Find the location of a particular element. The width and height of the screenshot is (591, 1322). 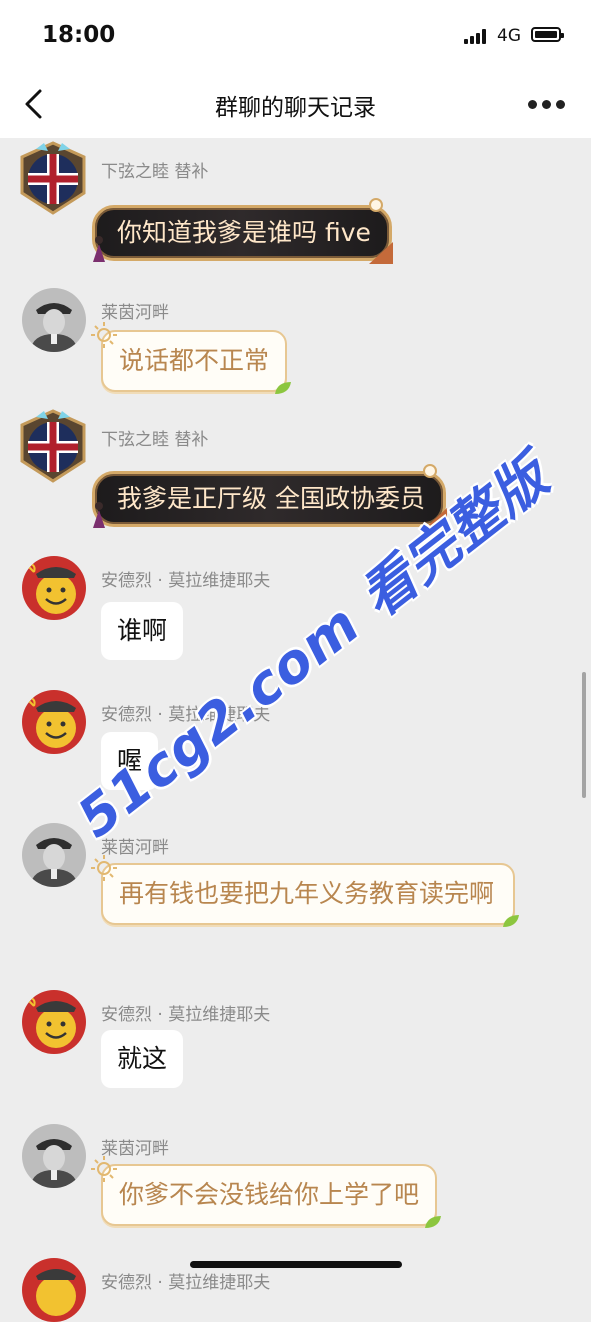

message-text: 说话都不正常 is located at coordinates (194, 360).